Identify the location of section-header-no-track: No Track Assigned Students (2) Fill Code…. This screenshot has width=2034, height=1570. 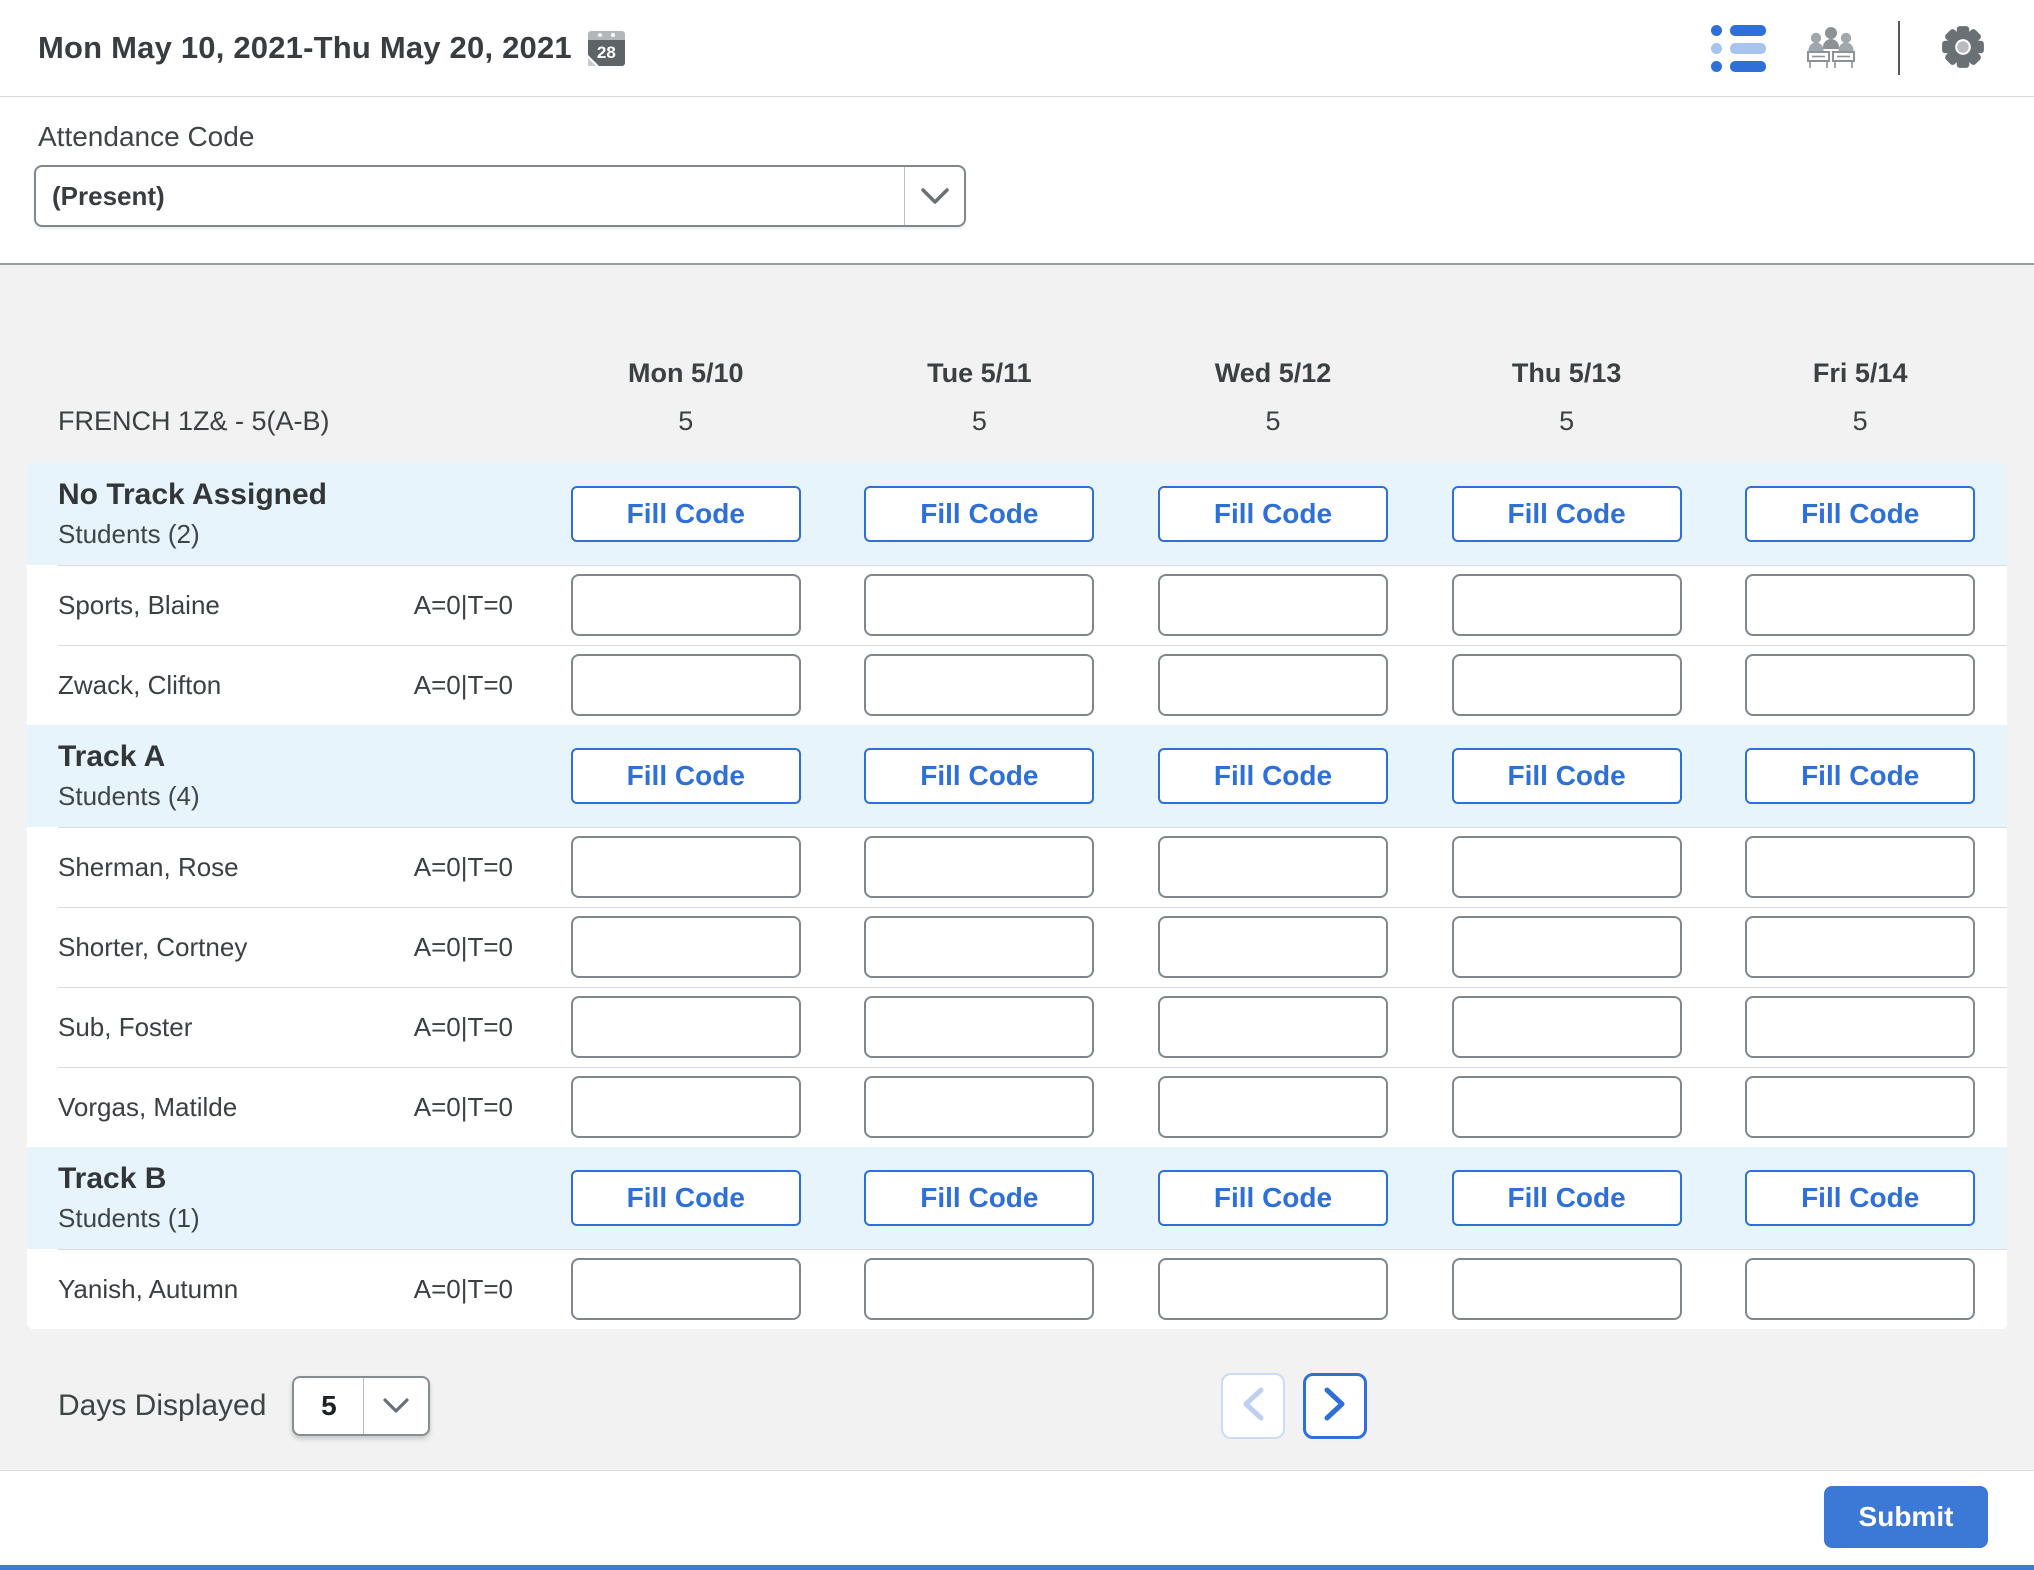
(1017, 514).